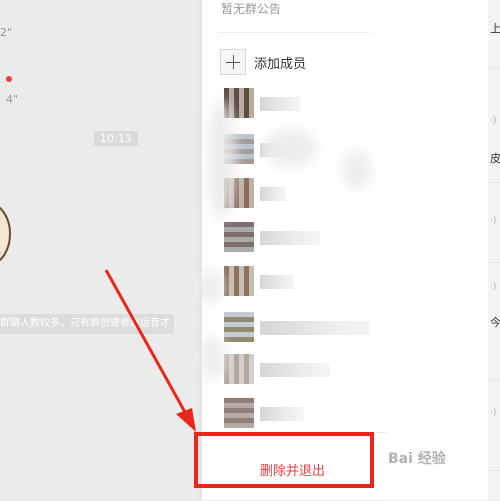  Describe the element at coordinates (6, 32) in the screenshot. I see `voice-duration-1: 2"` at that location.